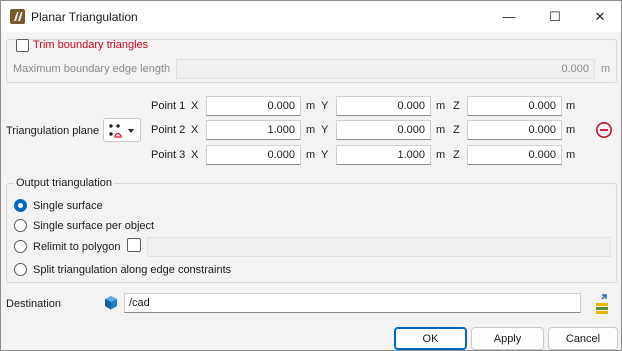  What do you see at coordinates (92, 69) in the screenshot?
I see `max-edge-label: Maximum boundary edge length` at bounding box center [92, 69].